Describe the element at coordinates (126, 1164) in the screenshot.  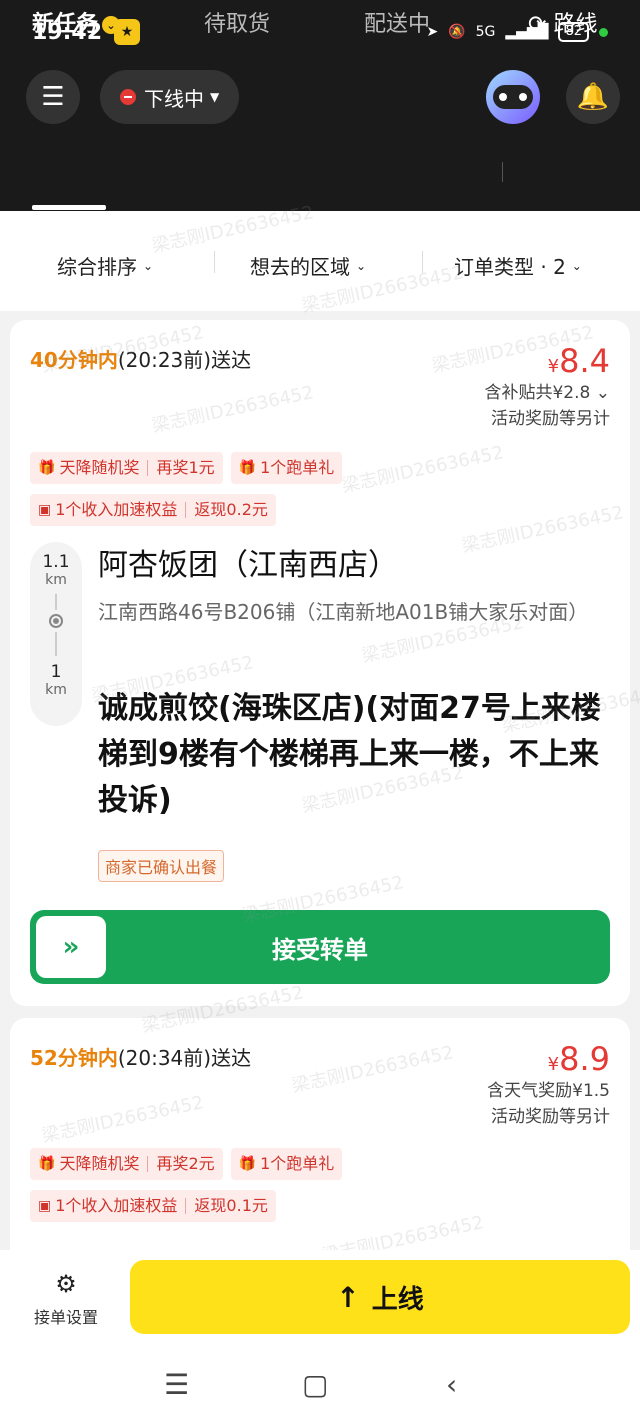
I see `reward-tag: 🎁 天降随机奖 再奖2元` at that location.